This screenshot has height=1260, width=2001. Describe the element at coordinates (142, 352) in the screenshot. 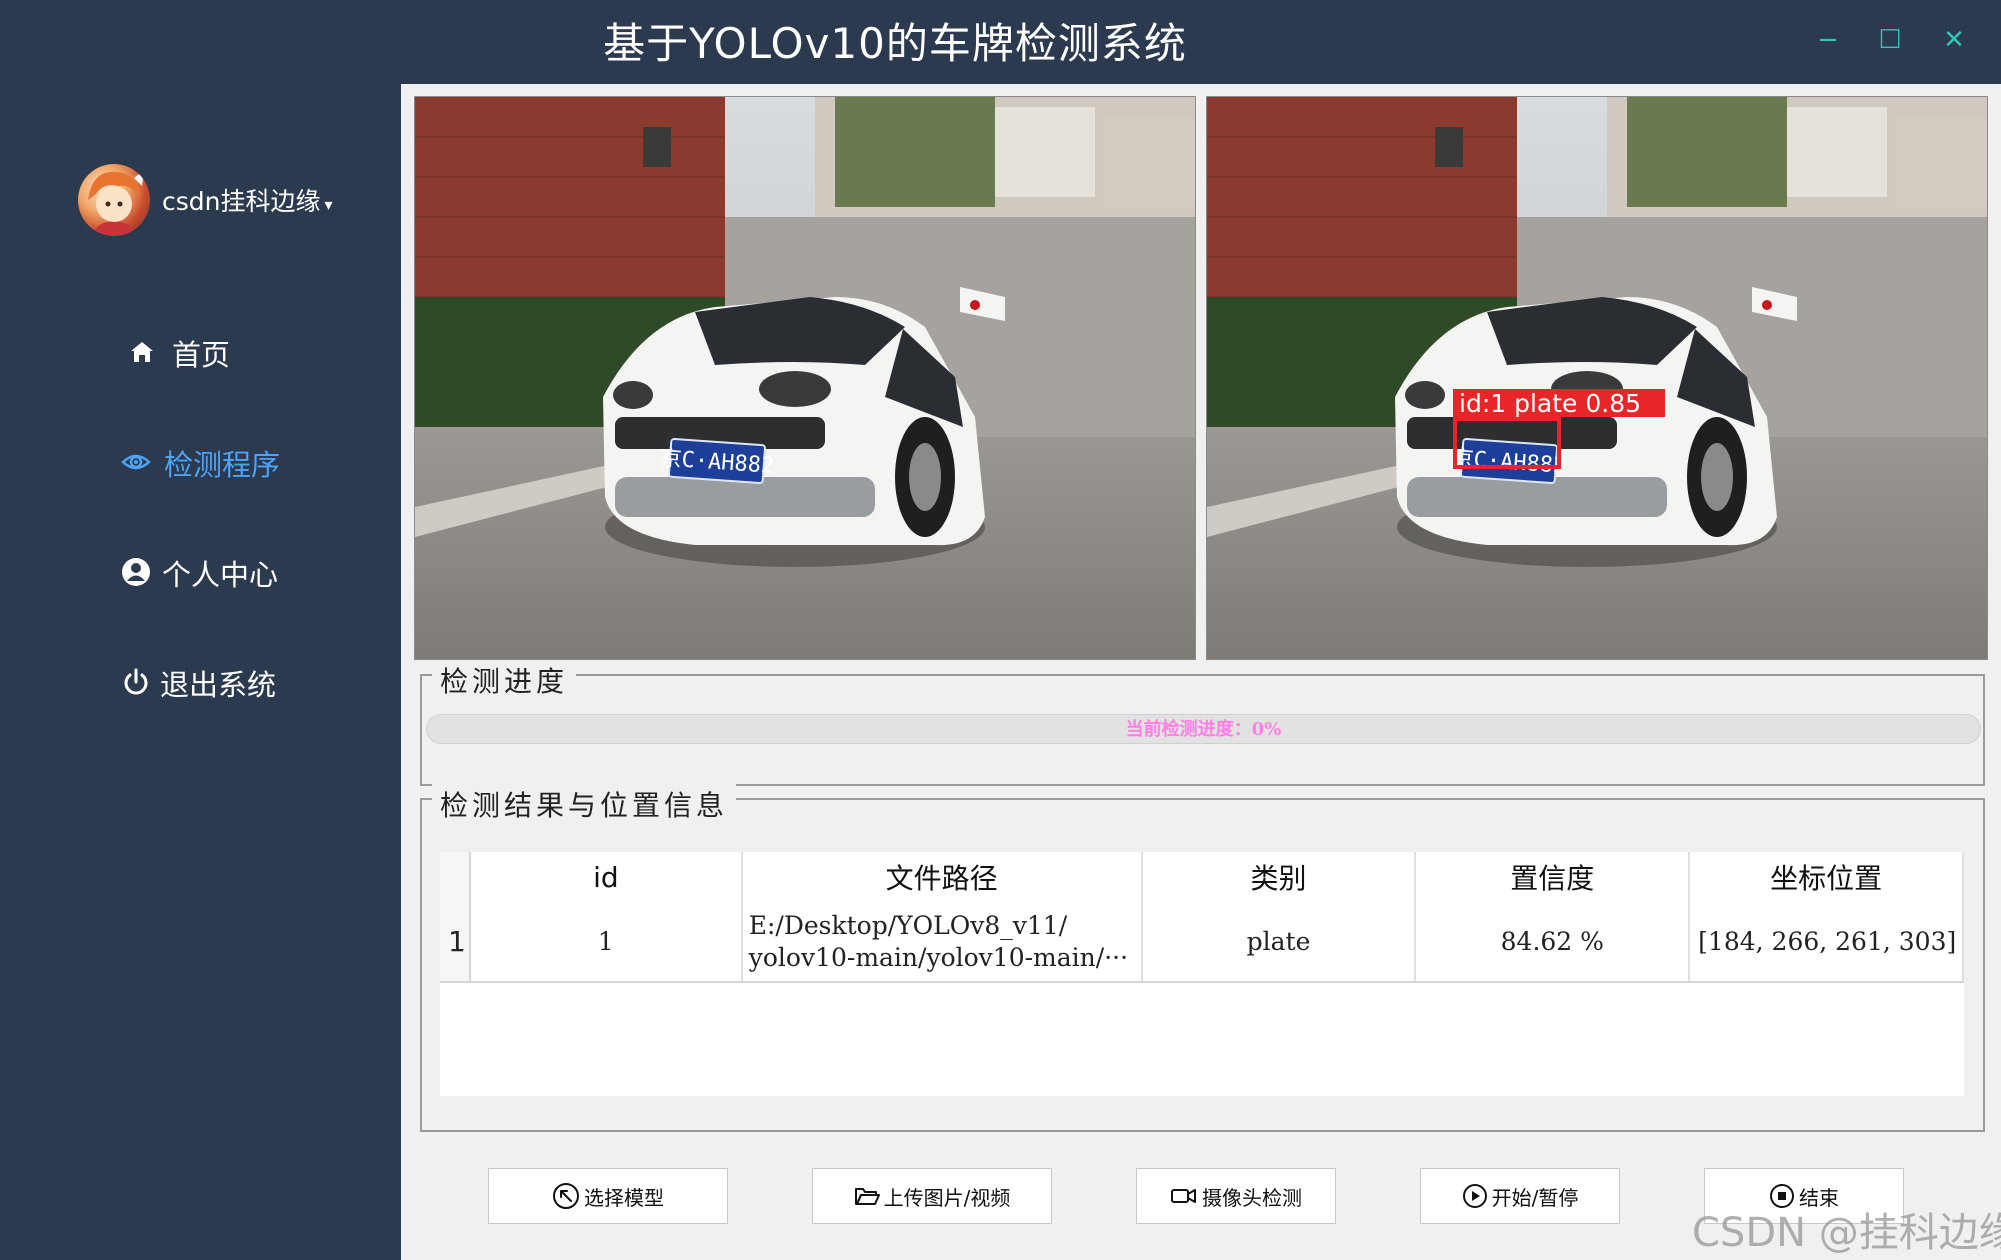

I see `home-icon` at that location.